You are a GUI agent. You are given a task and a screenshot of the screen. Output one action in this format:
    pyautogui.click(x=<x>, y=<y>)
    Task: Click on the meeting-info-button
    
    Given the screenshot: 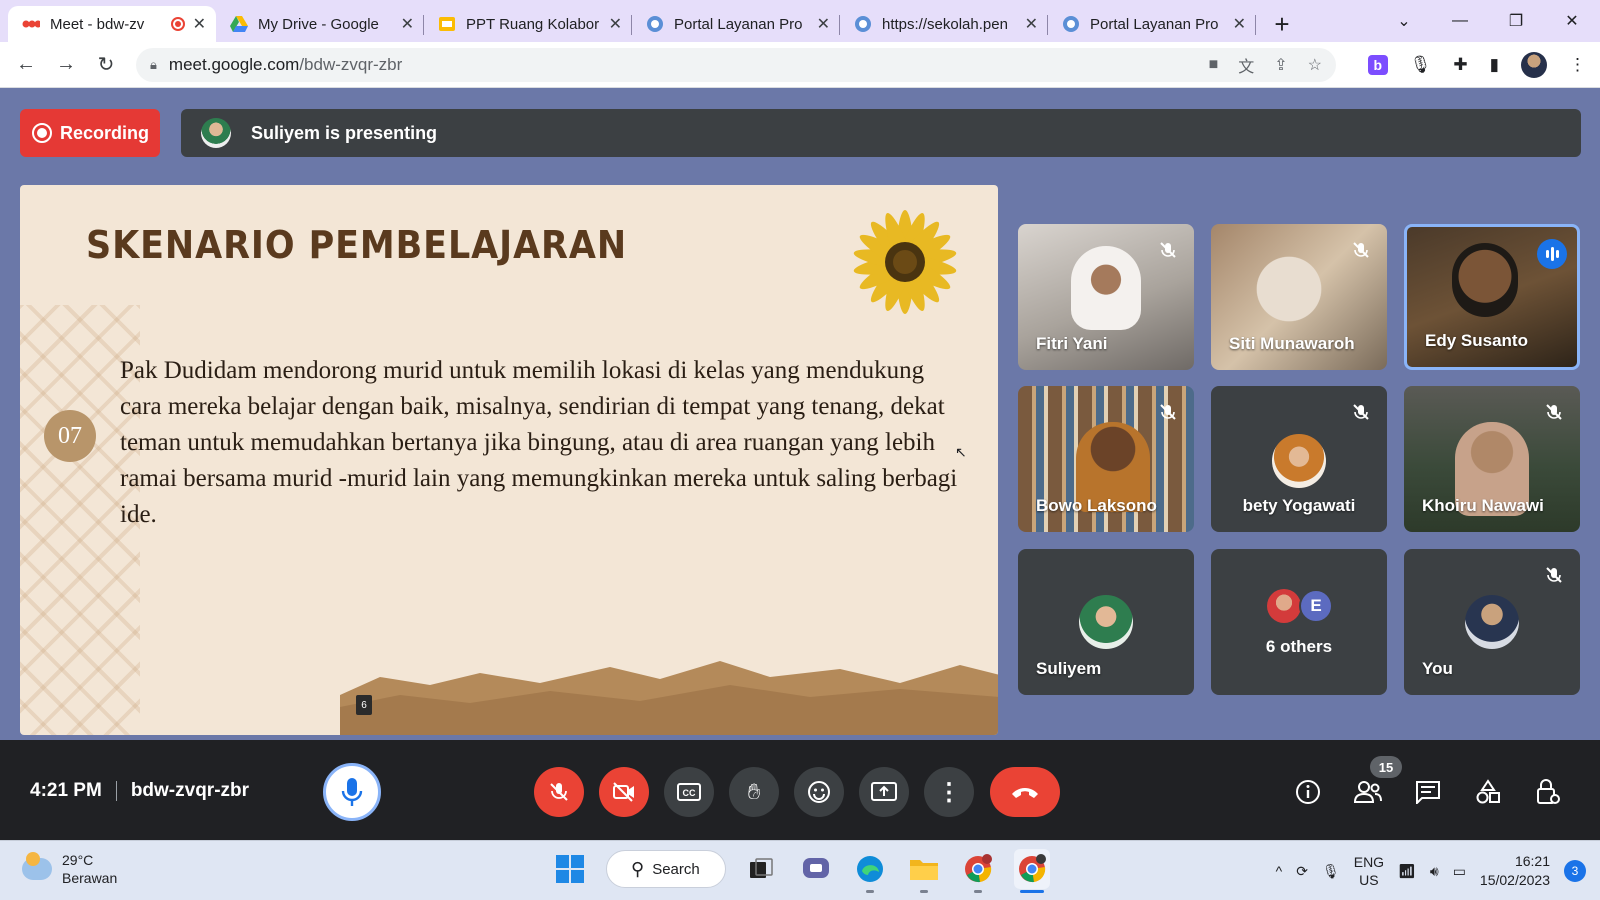 What is the action you would take?
    pyautogui.click(x=1308, y=792)
    